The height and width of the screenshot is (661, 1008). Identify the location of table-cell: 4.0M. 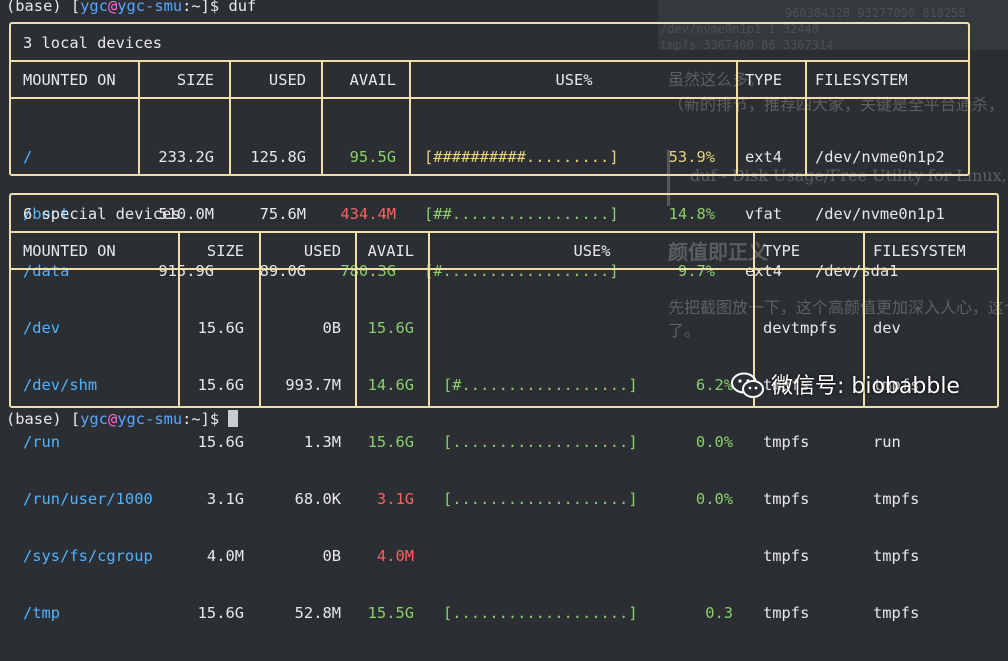
(225, 556).